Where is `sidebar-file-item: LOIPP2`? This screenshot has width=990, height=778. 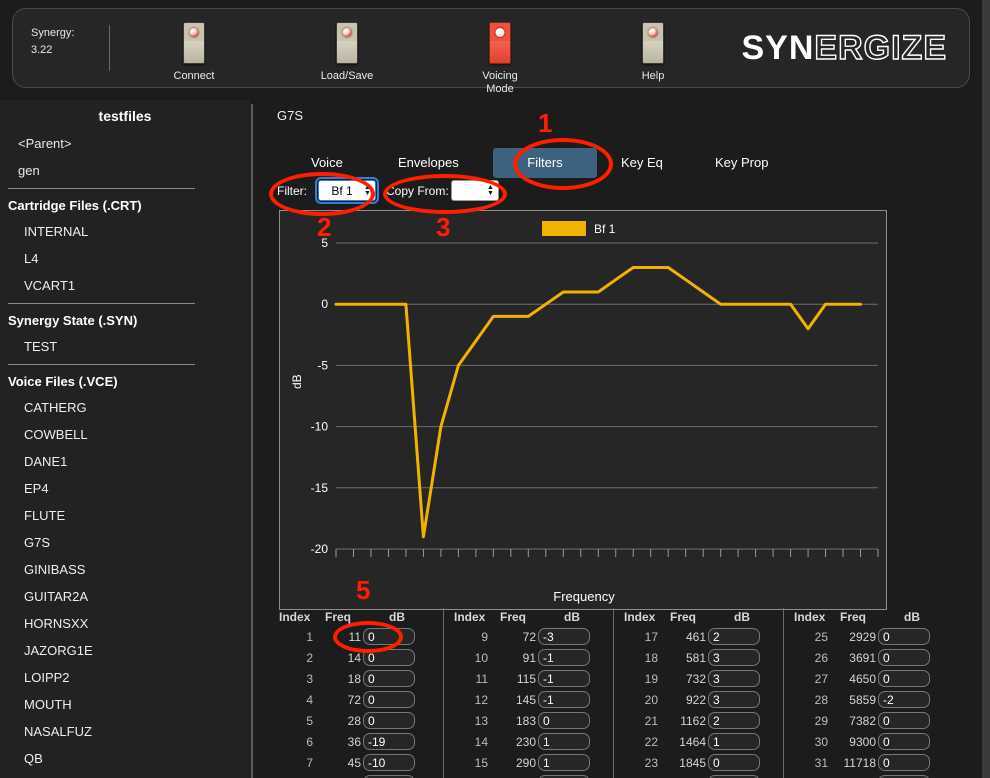 sidebar-file-item: LOIPP2 is located at coordinates (125, 677).